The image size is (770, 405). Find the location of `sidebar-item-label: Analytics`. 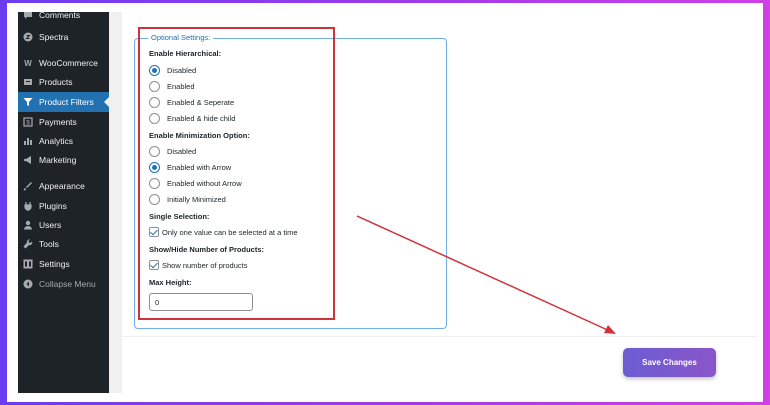

sidebar-item-label: Analytics is located at coordinates (56, 141).